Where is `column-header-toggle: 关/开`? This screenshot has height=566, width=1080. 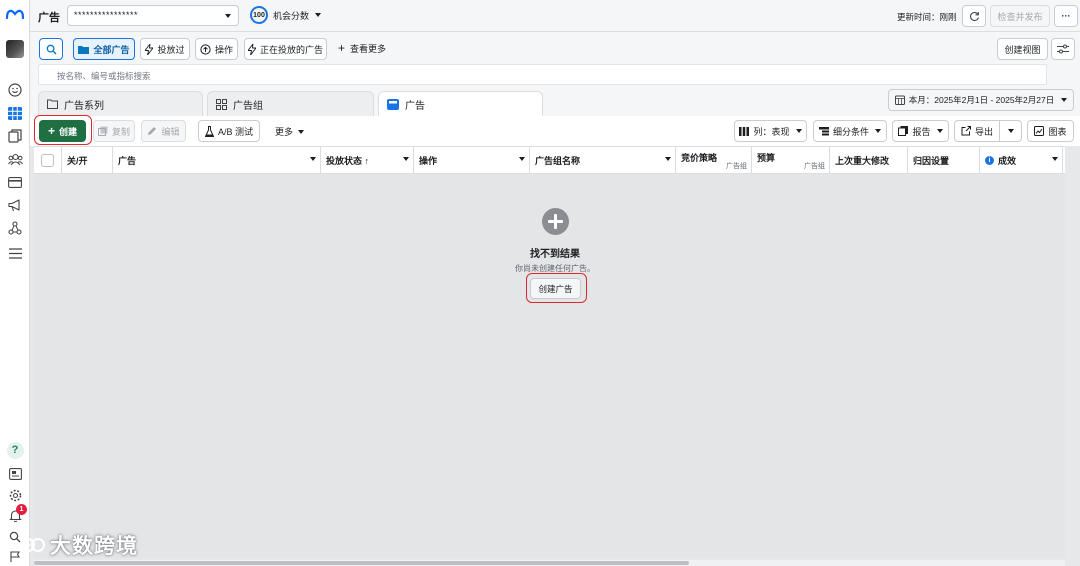 column-header-toggle: 关/开 is located at coordinates (87, 160).